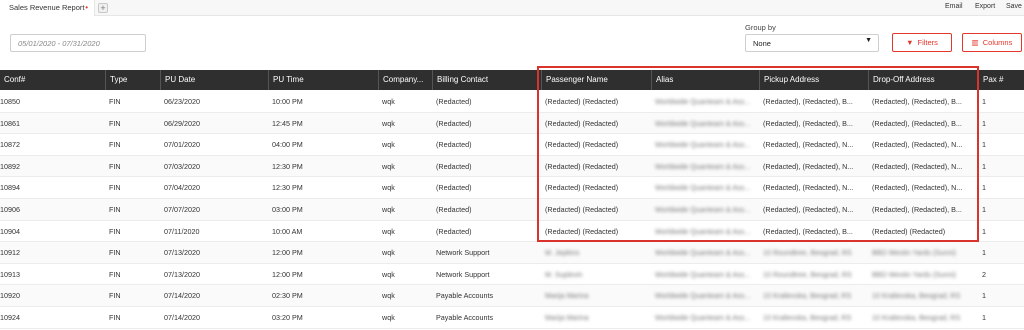 This screenshot has width=1024, height=330. Describe the element at coordinates (922, 42) in the screenshot. I see `filters-button: ▼ Filters` at that location.